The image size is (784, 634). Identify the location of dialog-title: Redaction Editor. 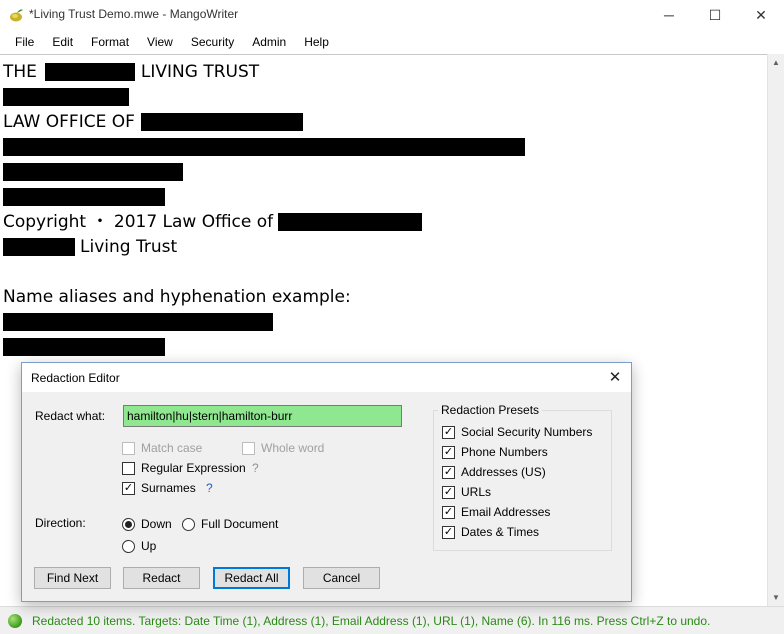
(75, 378).